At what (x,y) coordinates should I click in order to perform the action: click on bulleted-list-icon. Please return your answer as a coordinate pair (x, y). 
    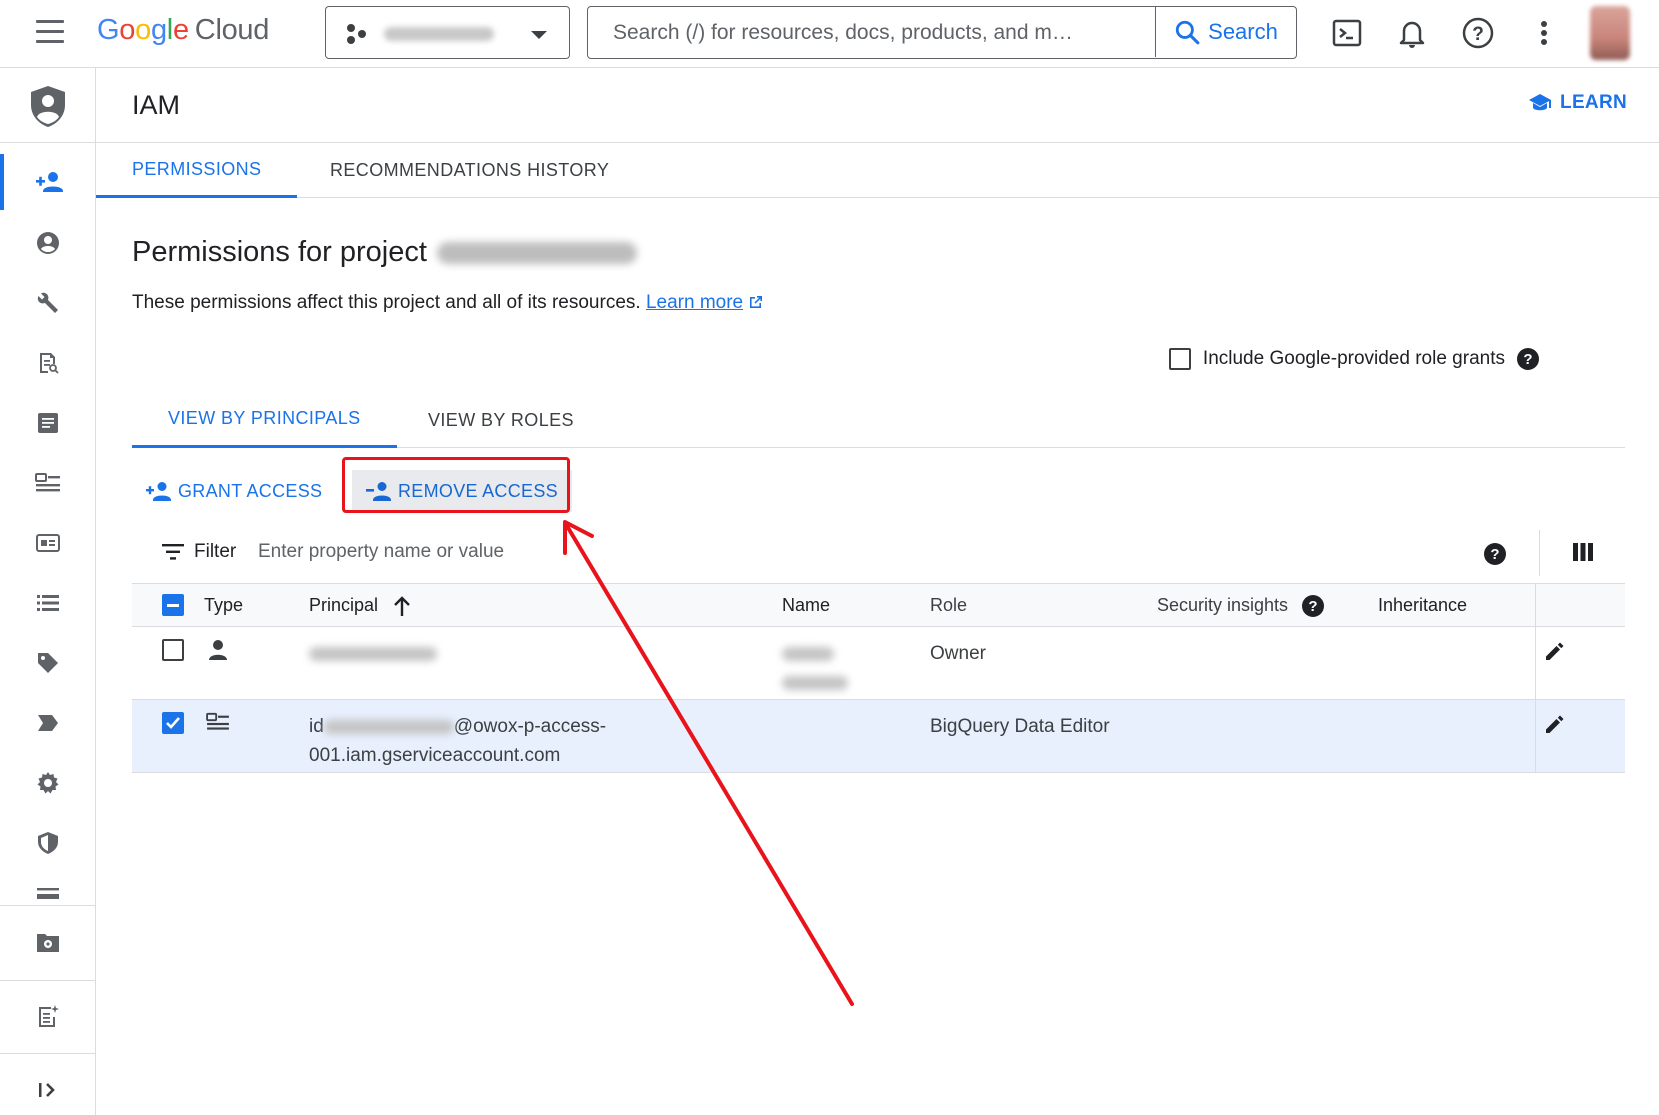
    Looking at the image, I should click on (48, 603).